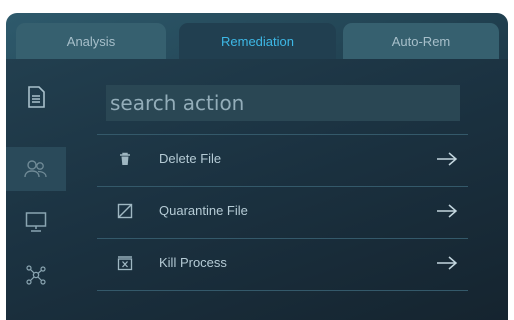  I want to click on tab-auto-rem: Auto-Rem, so click(421, 41).